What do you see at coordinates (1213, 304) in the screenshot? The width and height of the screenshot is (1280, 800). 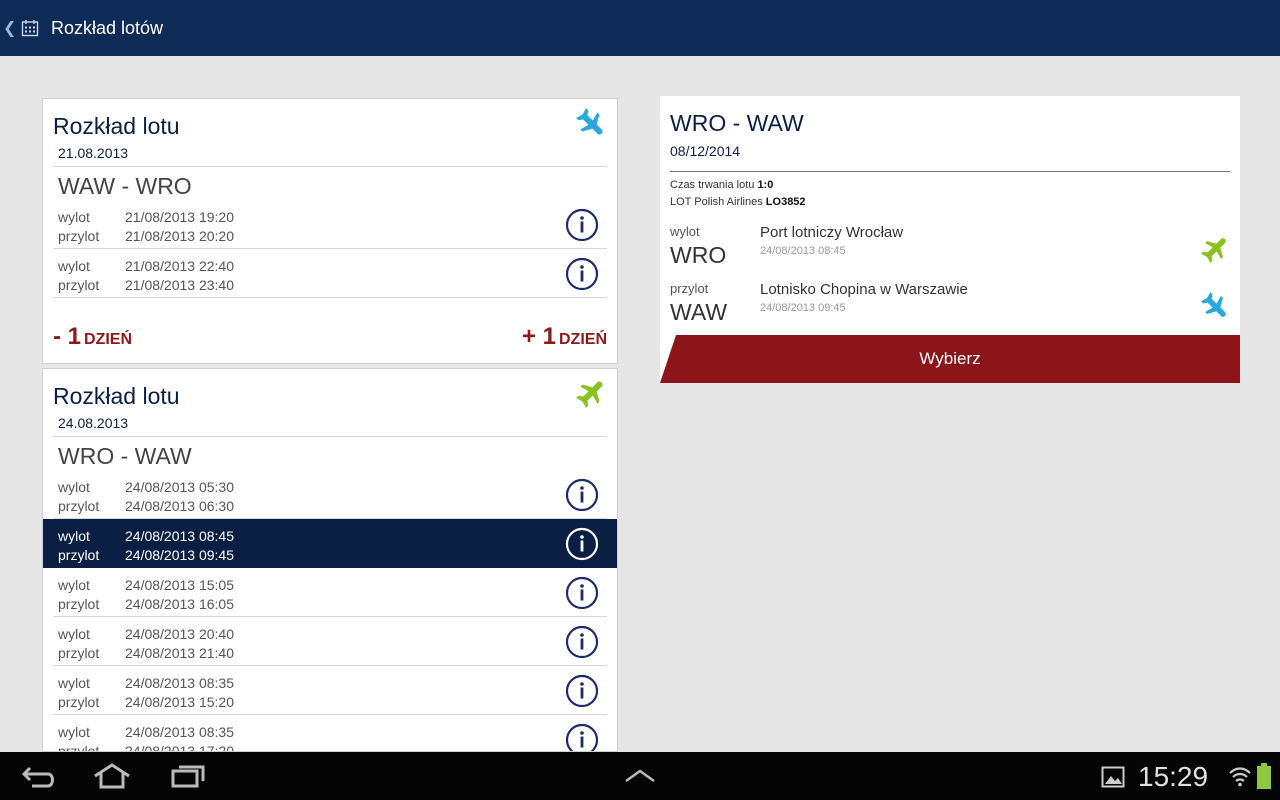 I see `airplane-landing-icon` at bounding box center [1213, 304].